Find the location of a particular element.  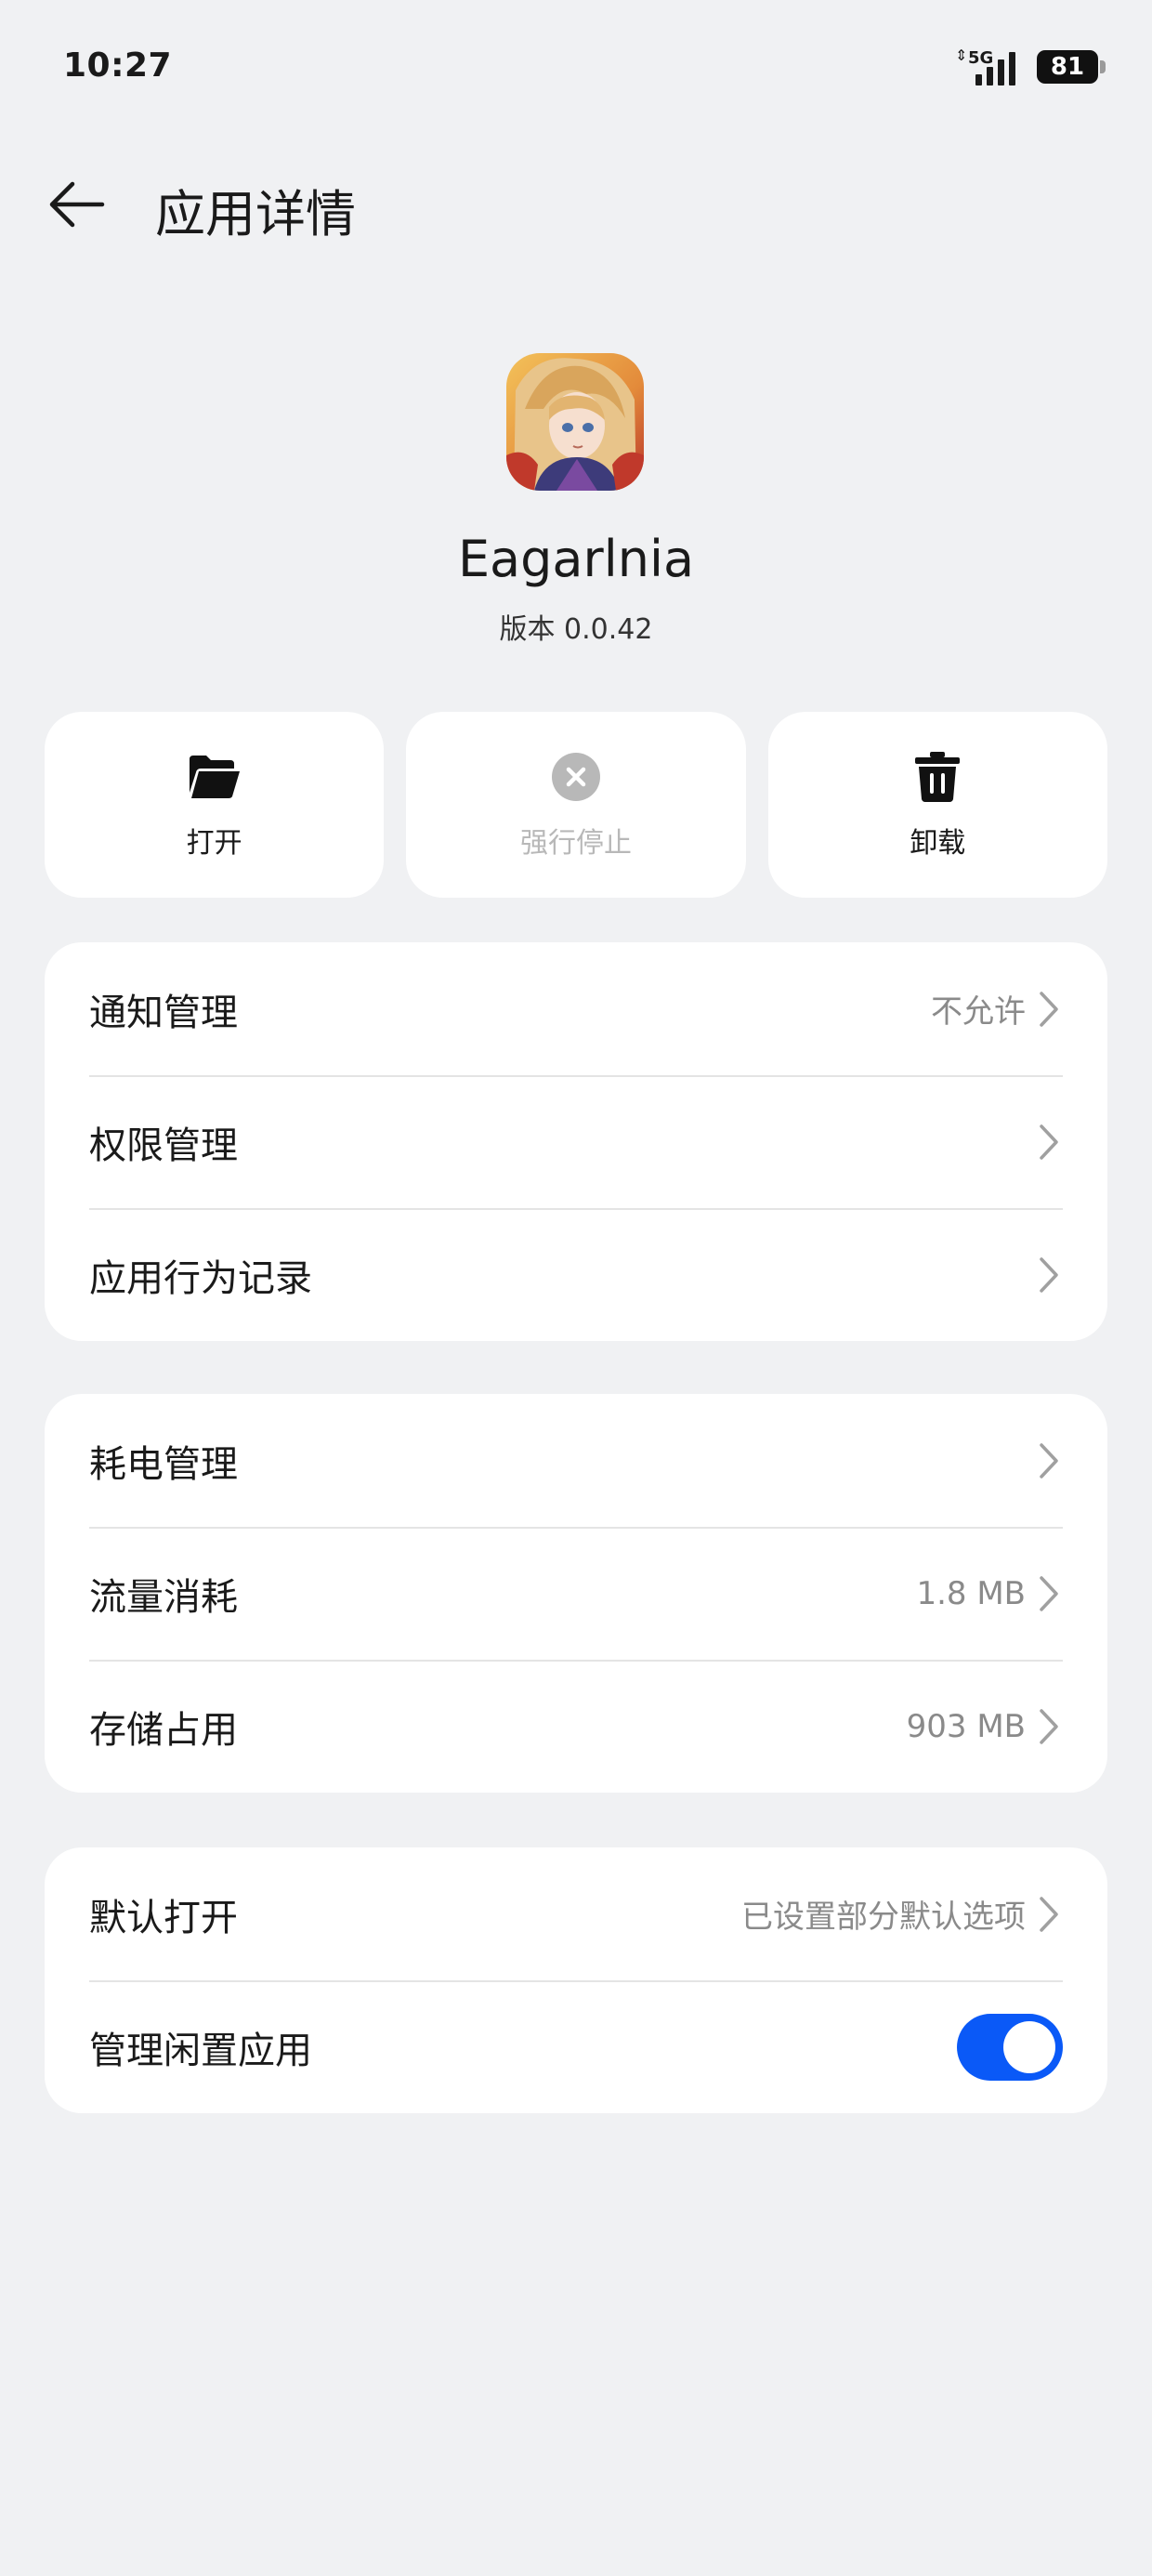

row-data-usage: 流量消耗 1.8 MB is located at coordinates (576, 1593).